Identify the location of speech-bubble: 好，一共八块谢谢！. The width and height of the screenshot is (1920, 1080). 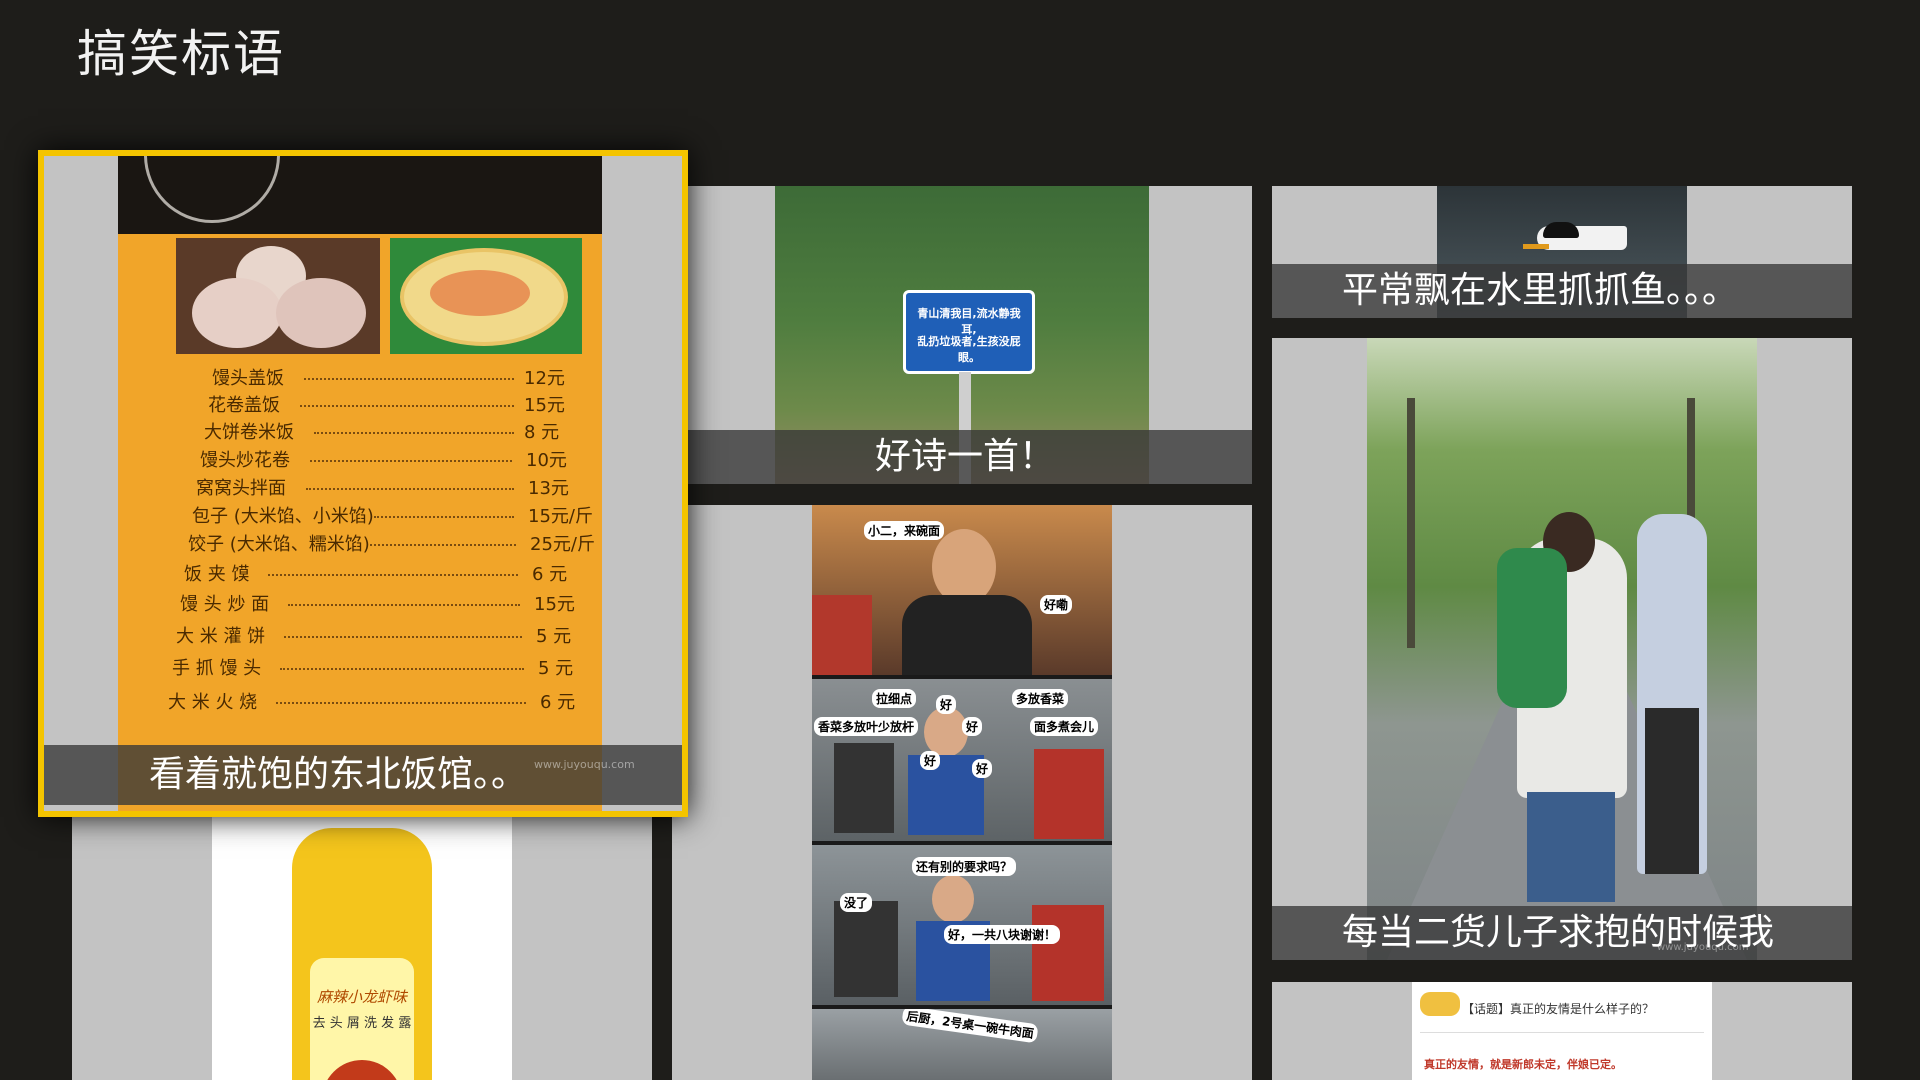
(1002, 934).